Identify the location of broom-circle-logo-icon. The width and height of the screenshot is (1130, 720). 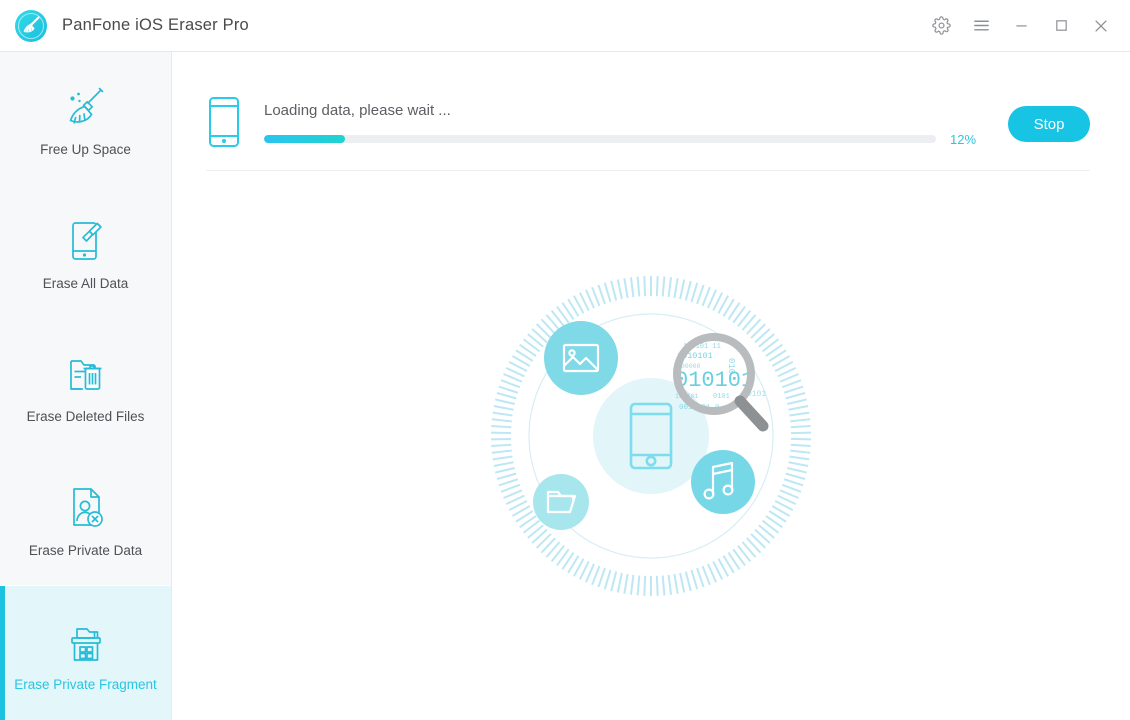
(31, 25).